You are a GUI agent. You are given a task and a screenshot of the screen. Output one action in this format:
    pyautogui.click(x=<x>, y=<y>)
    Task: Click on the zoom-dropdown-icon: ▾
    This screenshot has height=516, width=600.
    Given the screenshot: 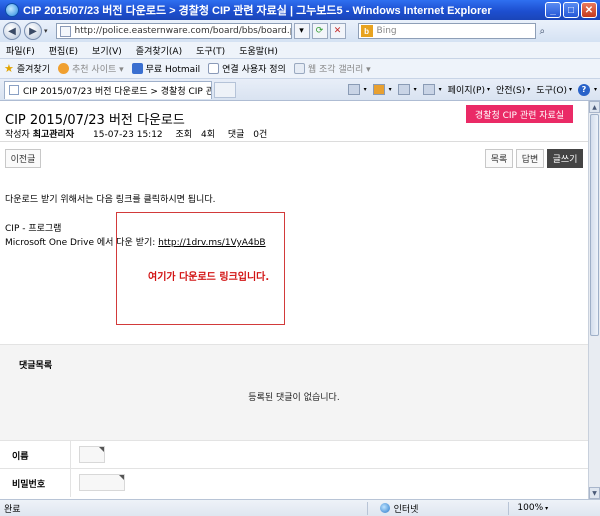 What is the action you would take?
    pyautogui.click(x=546, y=508)
    